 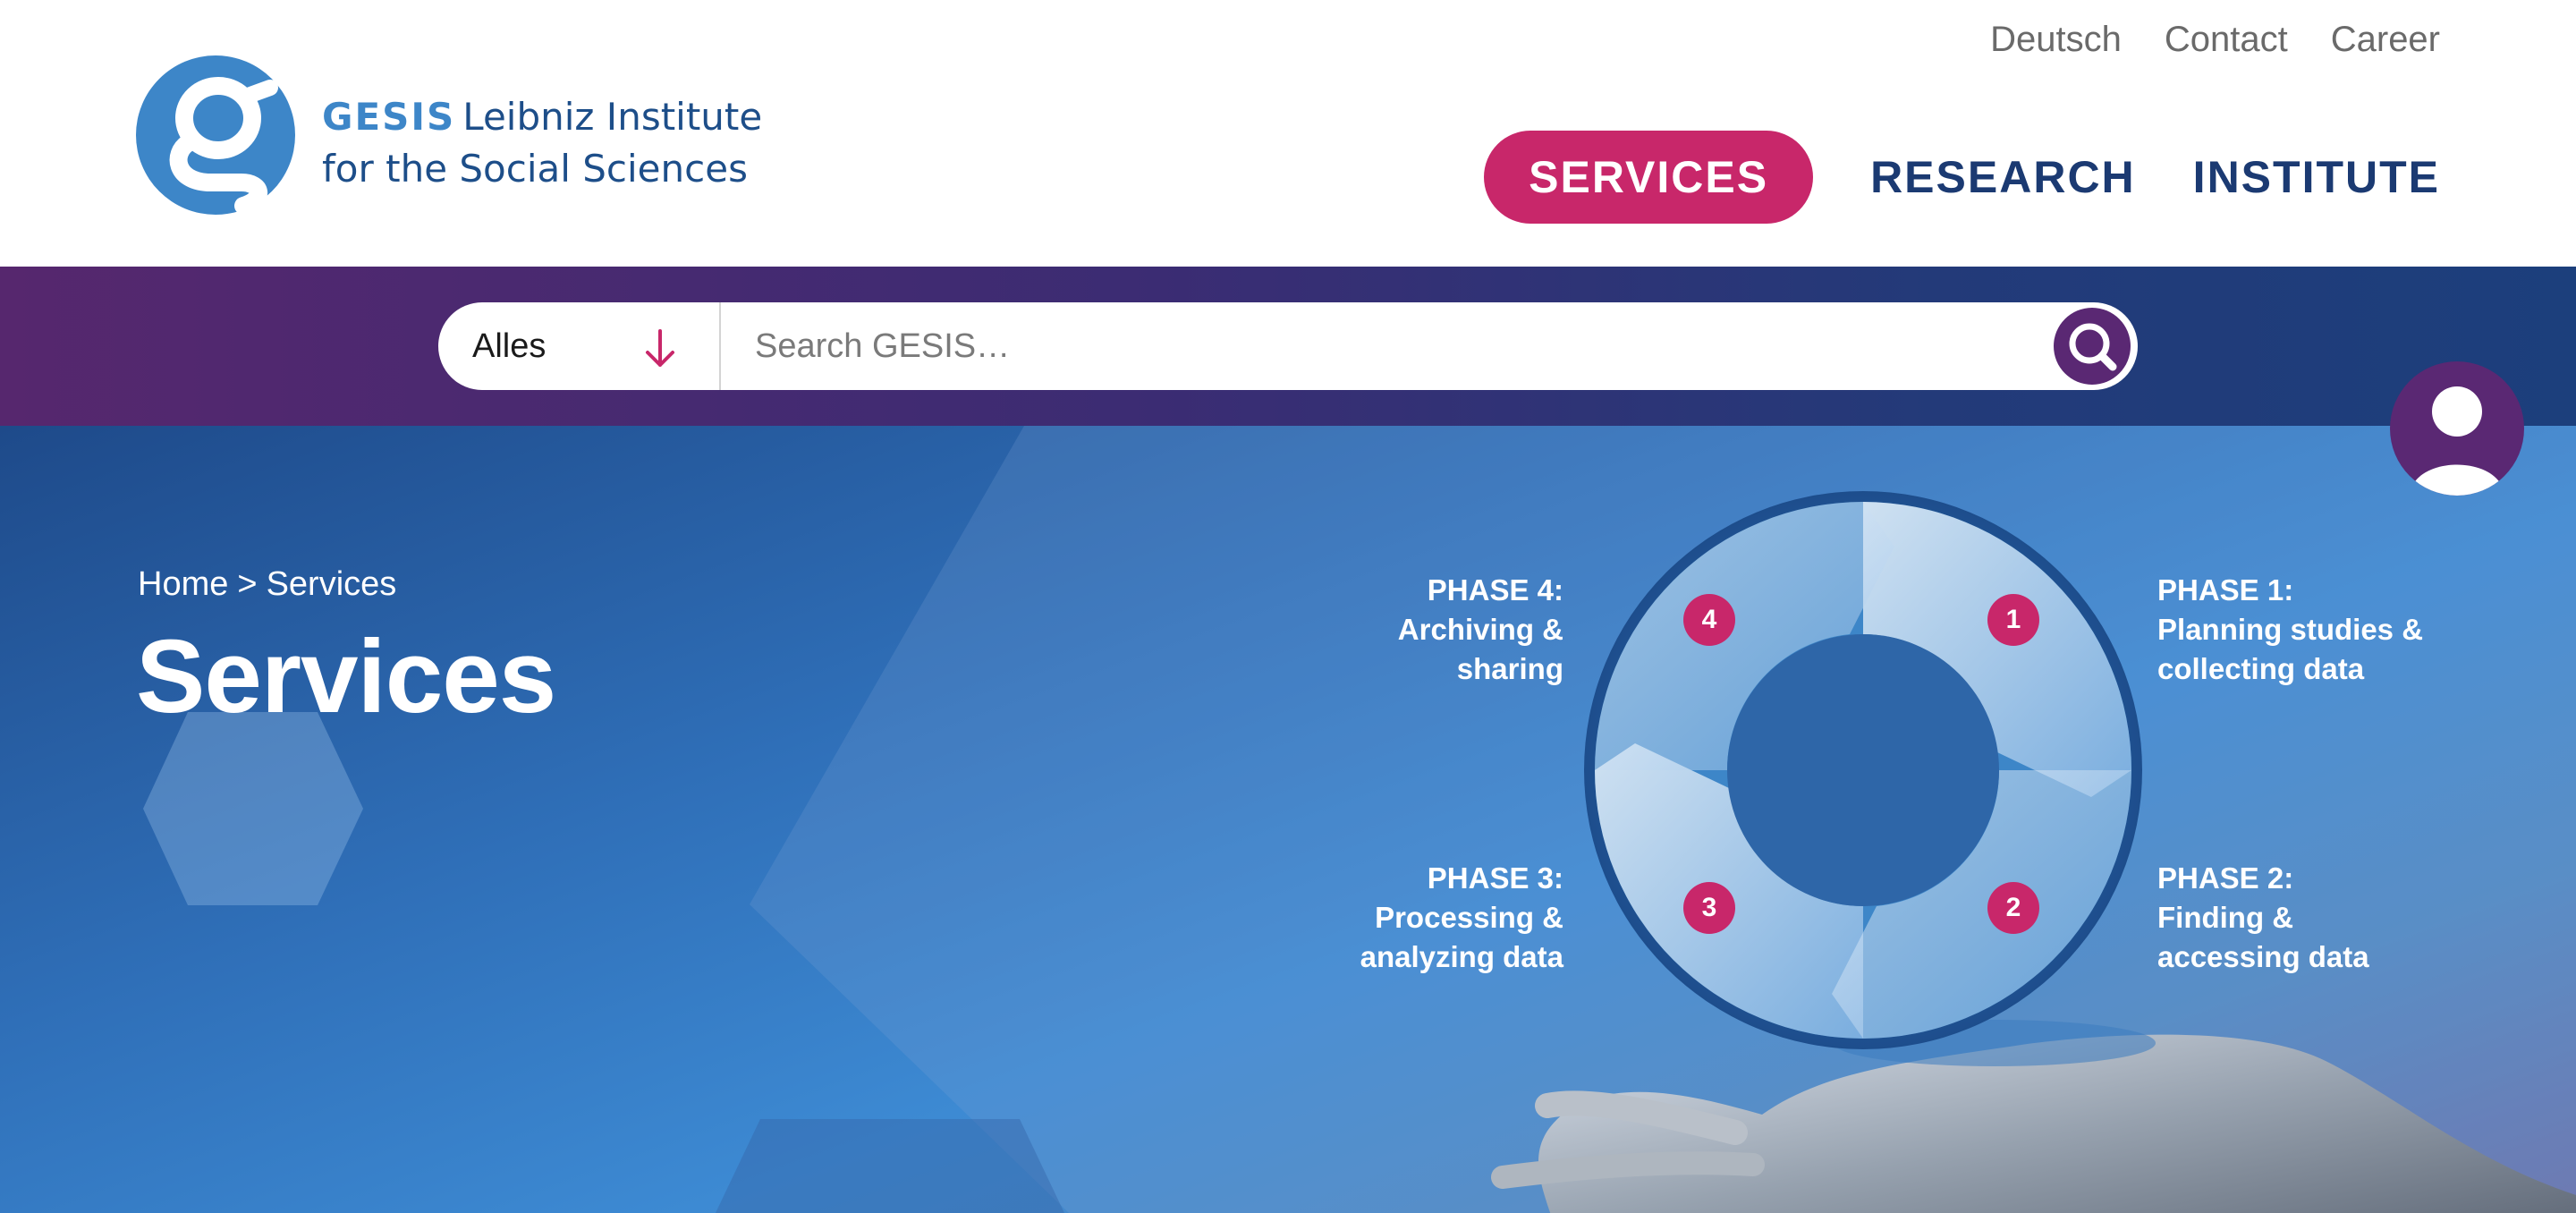 What do you see at coordinates (579, 346) in the screenshot?
I see `search-scope-select: Alles` at bounding box center [579, 346].